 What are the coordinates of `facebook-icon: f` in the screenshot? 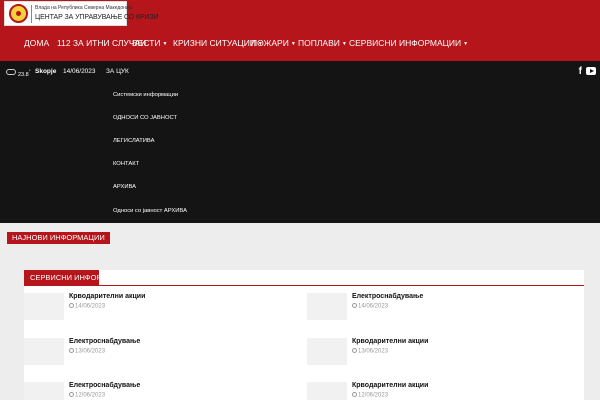 It's located at (580, 71).